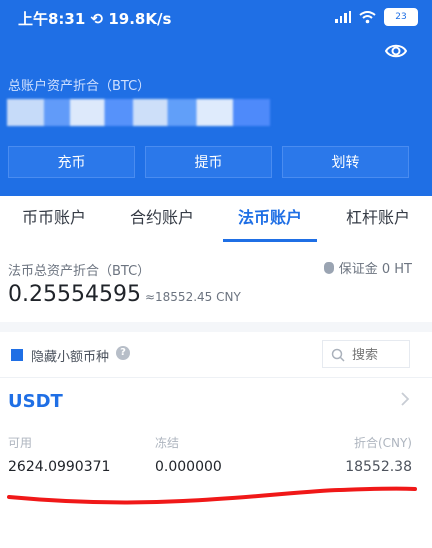  Describe the element at coordinates (167, 443) in the screenshot. I see `frozen-label: 冻结` at that location.